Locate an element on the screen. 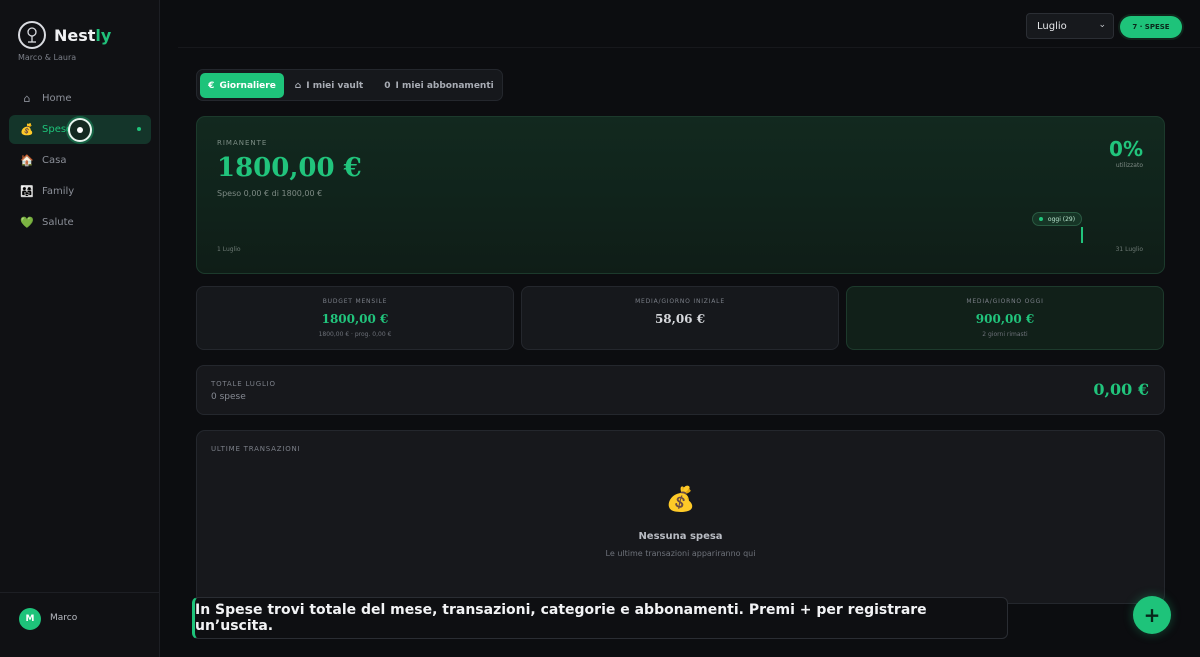 Image resolution: width=1200 pixels, height=657 pixels. house-icon: 🏠 is located at coordinates (27, 160).